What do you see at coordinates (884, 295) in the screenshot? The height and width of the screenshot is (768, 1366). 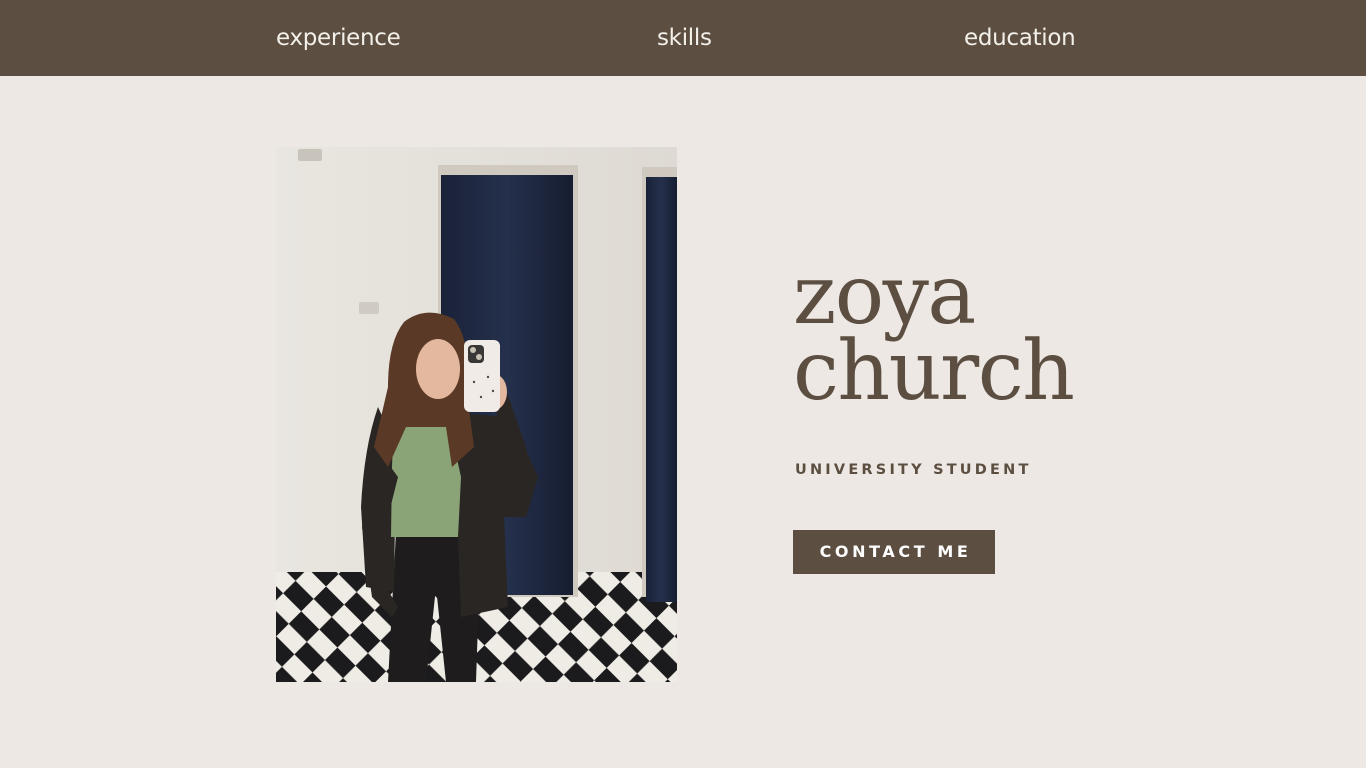 I see `first-name: zoya` at bounding box center [884, 295].